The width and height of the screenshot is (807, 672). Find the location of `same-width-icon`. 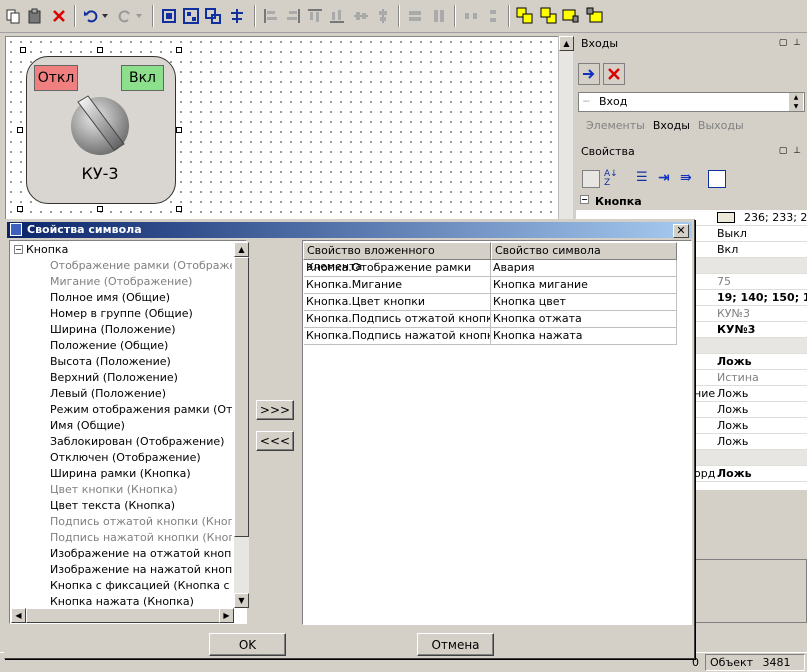

same-width-icon is located at coordinates (415, 16).